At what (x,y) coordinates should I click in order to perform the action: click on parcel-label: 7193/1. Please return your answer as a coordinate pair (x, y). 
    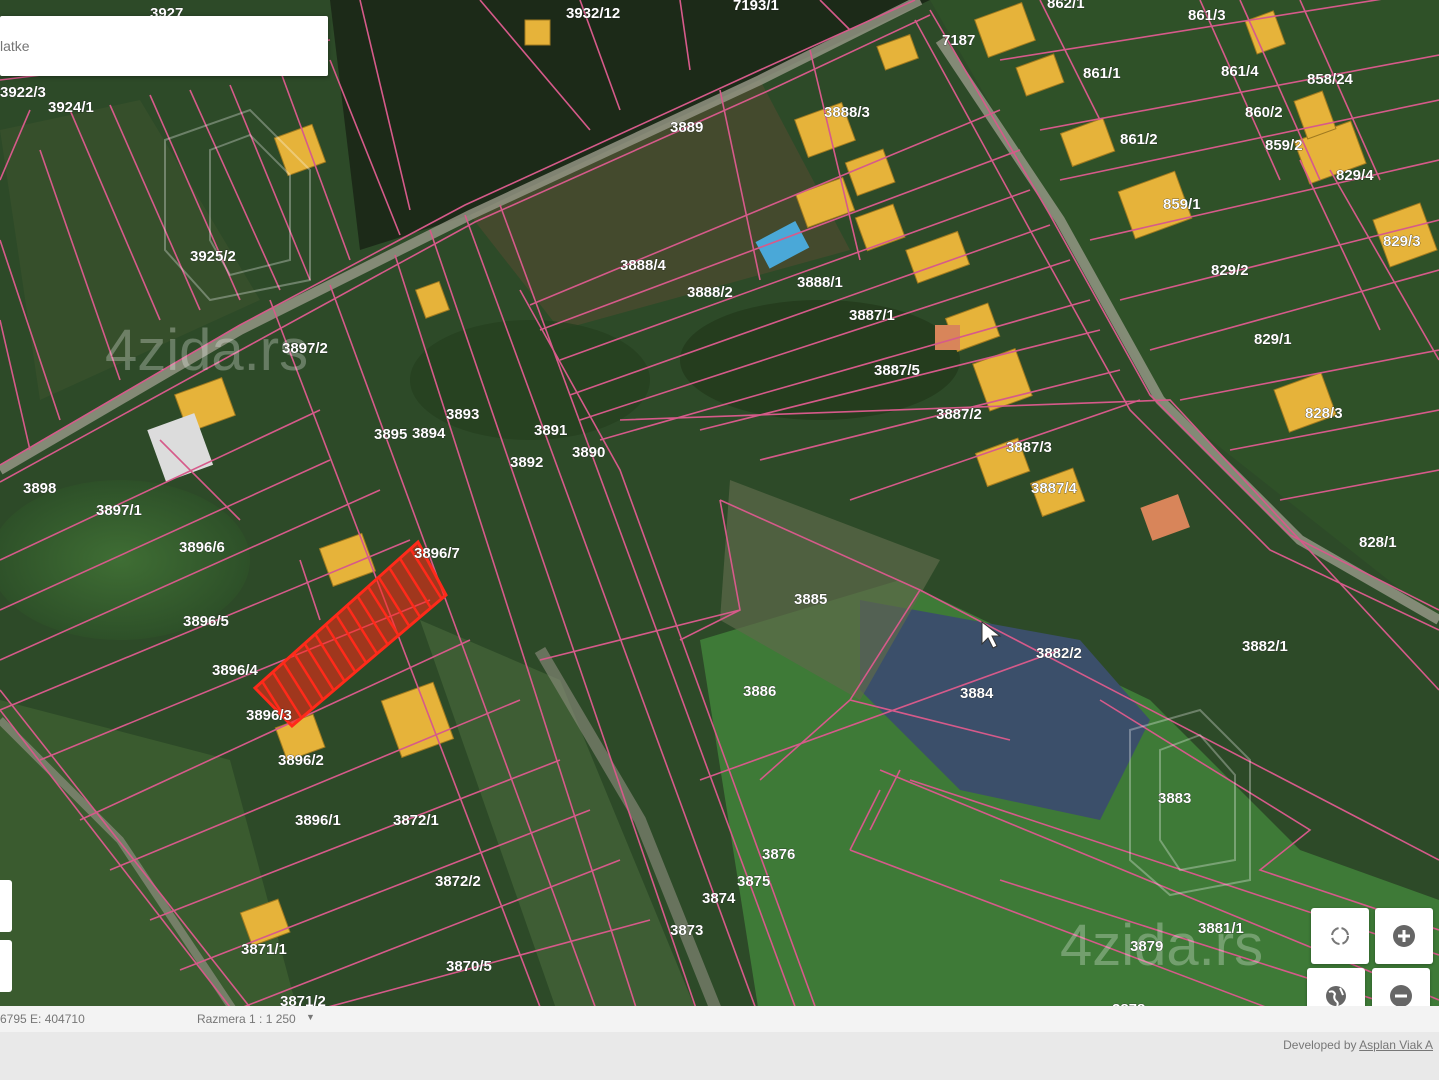
    Looking at the image, I should click on (756, 7).